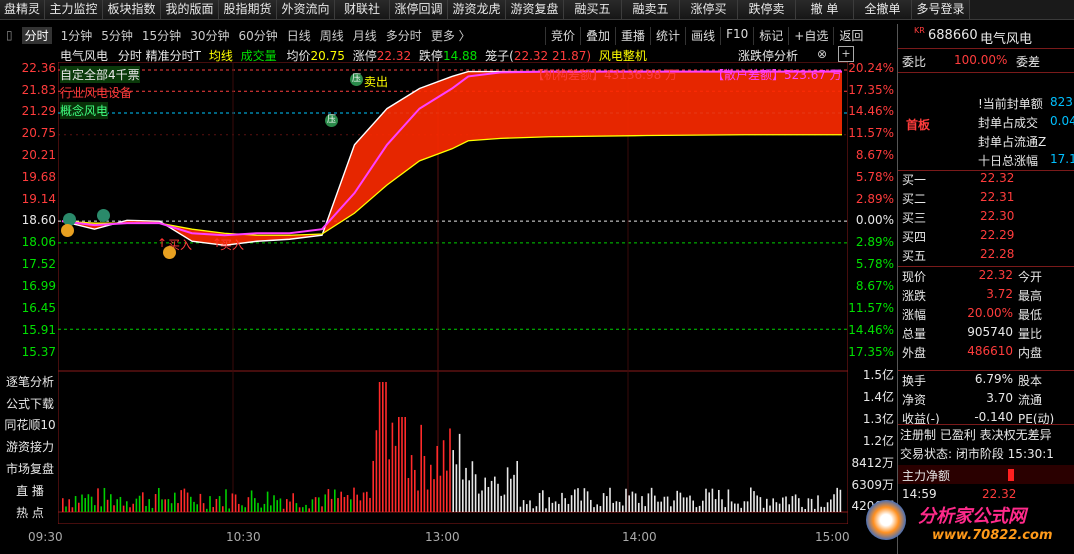  Describe the element at coordinates (161, 35) in the screenshot. I see `period-tab: 15分钟` at that location.